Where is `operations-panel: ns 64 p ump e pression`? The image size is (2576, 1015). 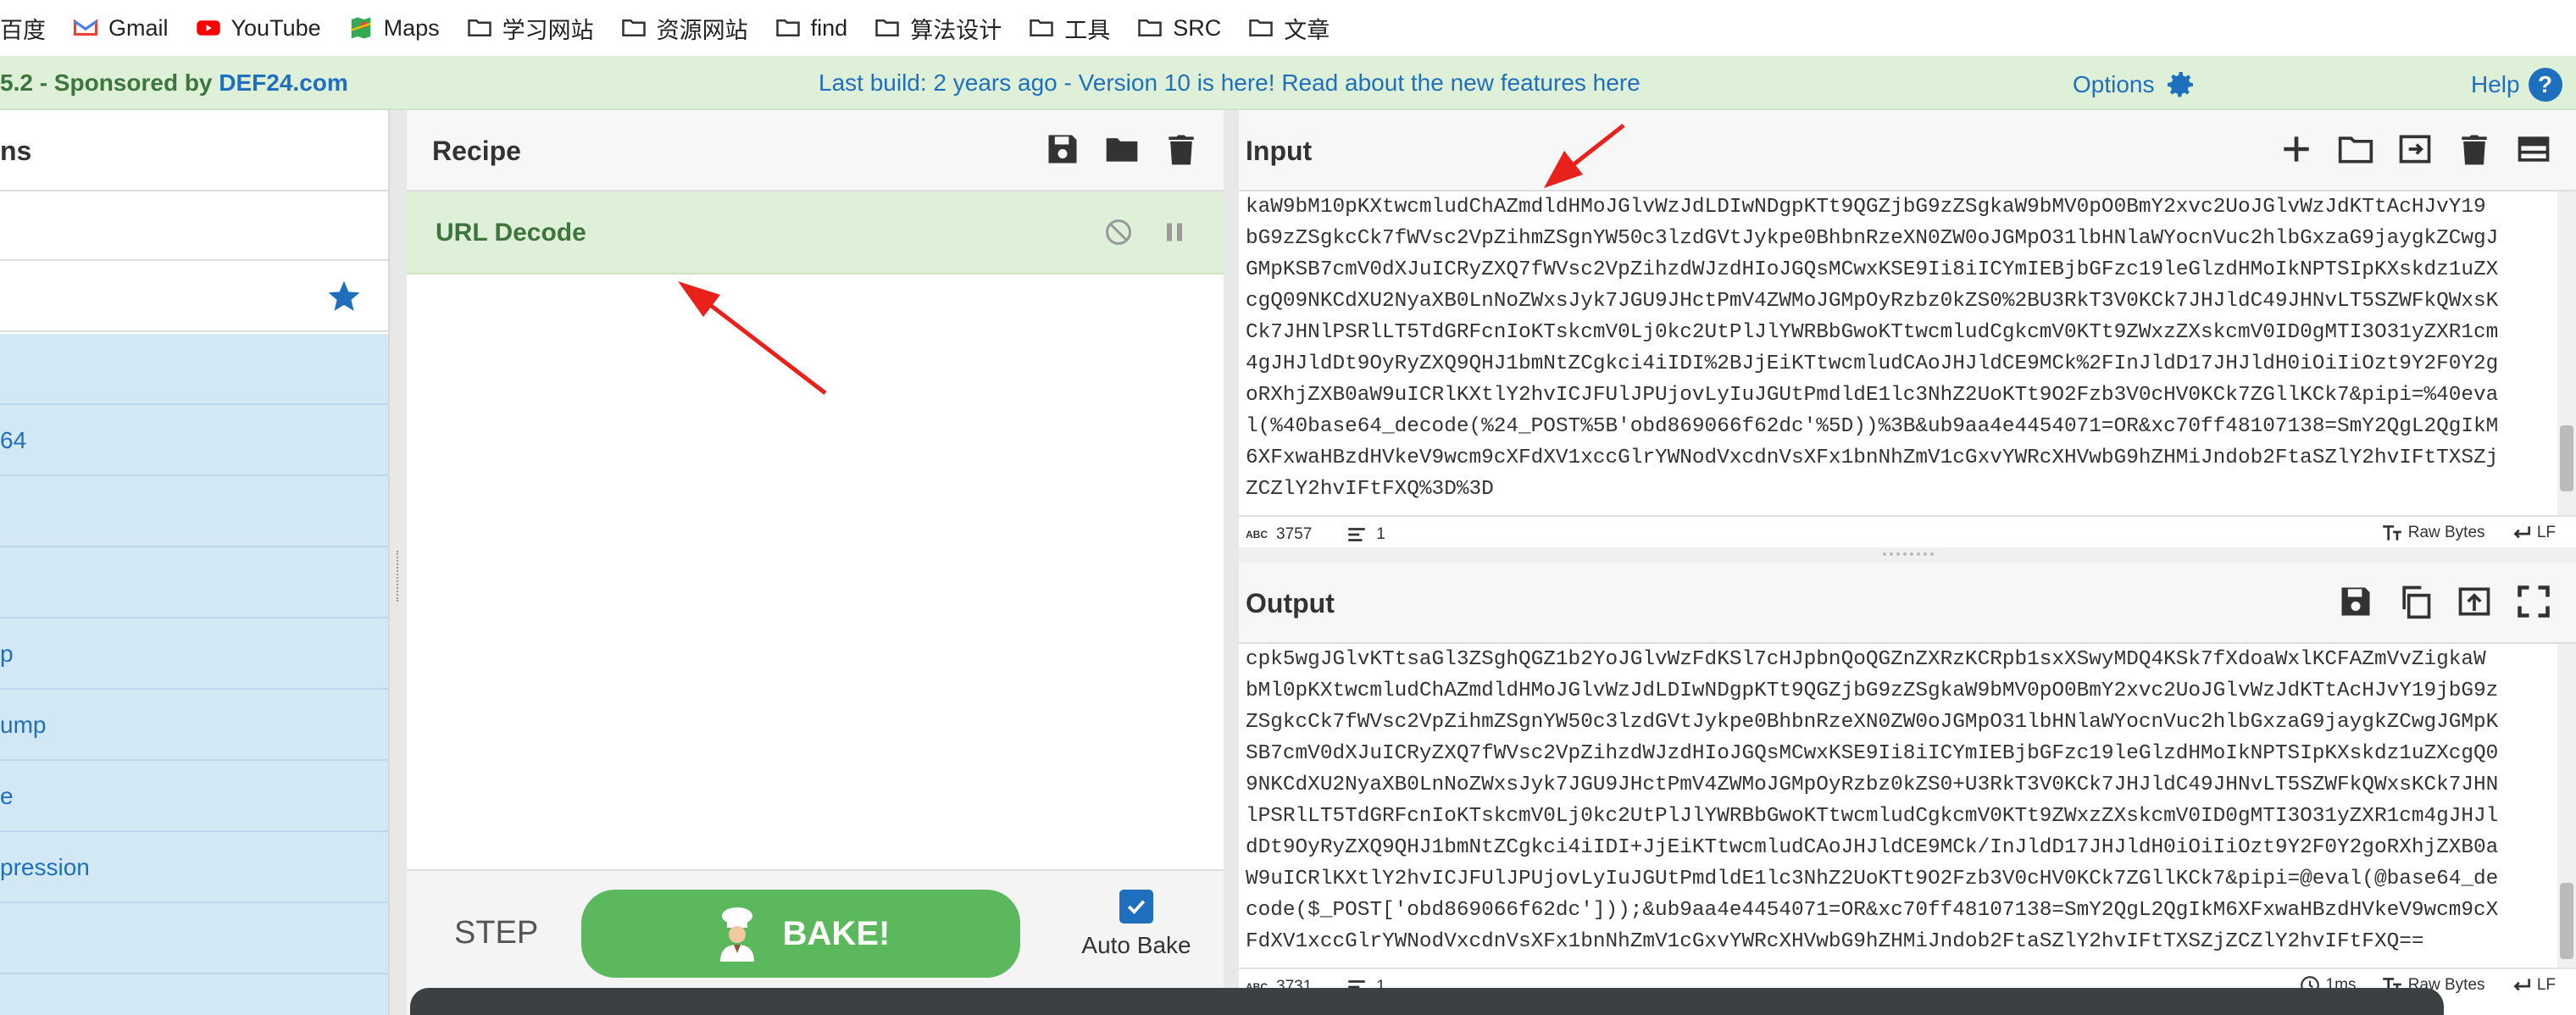
operations-panel: ns 64 p ump e pression is located at coordinates (195, 562).